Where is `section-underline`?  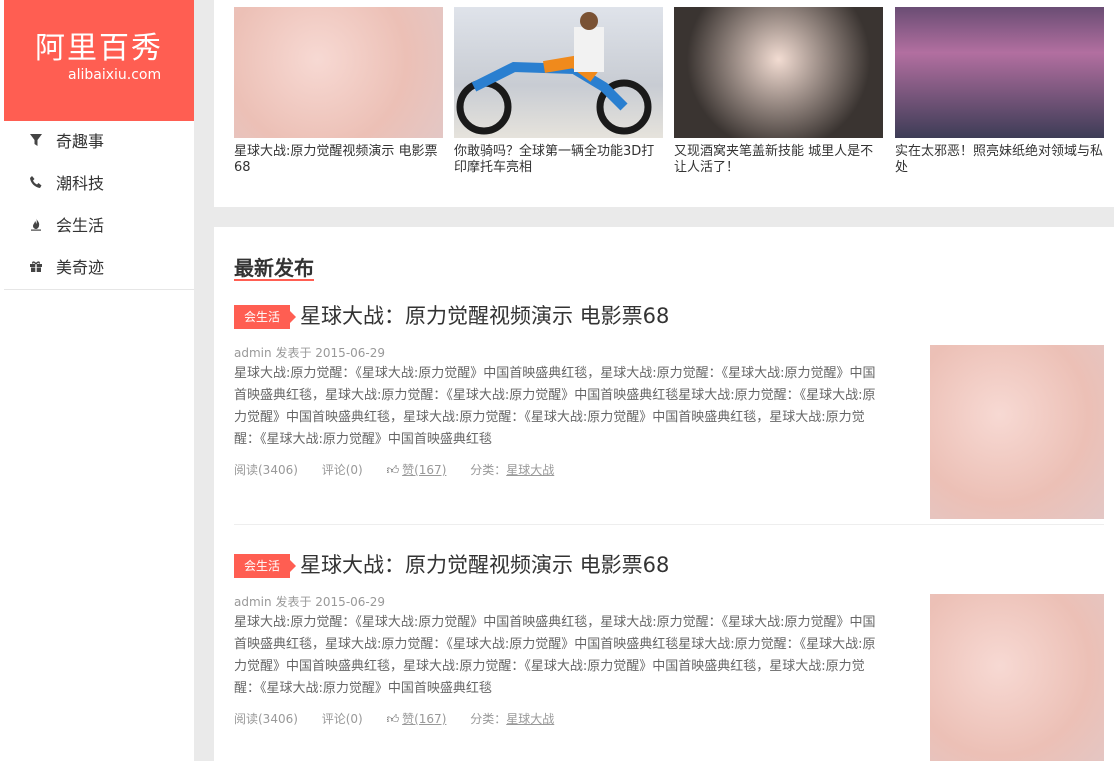
section-underline is located at coordinates (274, 280).